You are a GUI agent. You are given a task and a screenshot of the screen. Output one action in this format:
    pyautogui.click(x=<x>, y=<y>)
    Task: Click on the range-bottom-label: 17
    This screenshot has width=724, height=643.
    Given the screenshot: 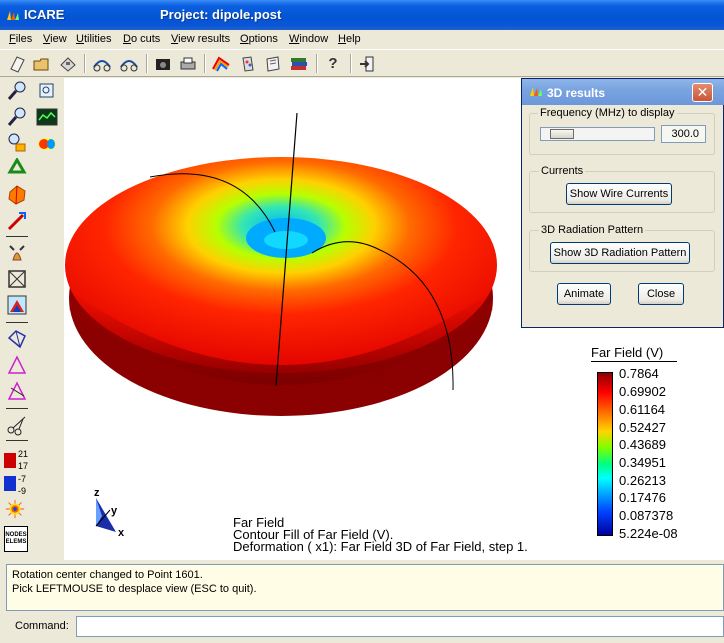 What is the action you would take?
    pyautogui.click(x=23, y=466)
    